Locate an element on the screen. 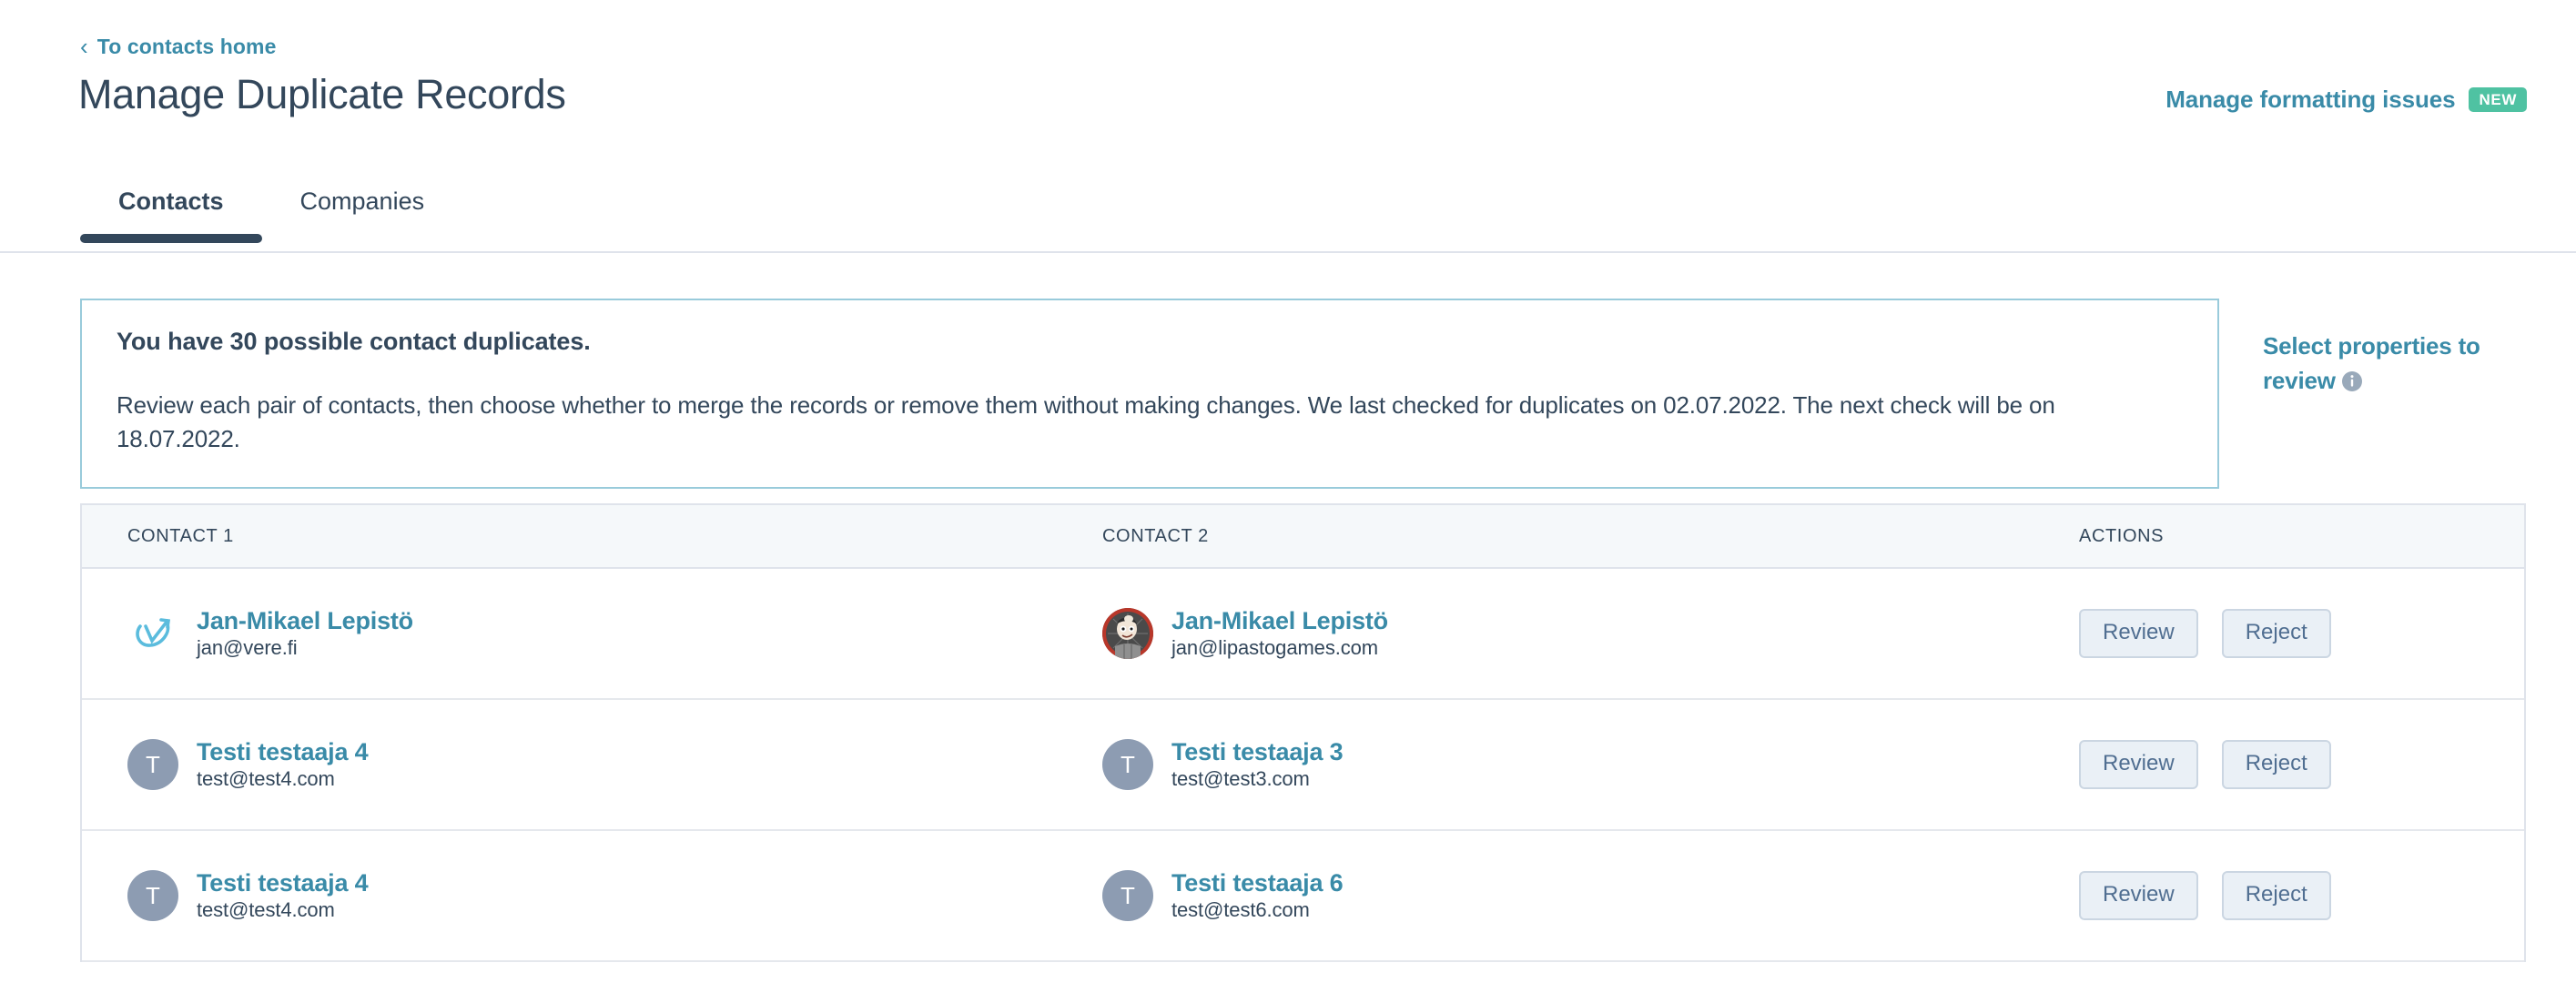 The height and width of the screenshot is (983, 2576). info-icon is located at coordinates (2351, 379).